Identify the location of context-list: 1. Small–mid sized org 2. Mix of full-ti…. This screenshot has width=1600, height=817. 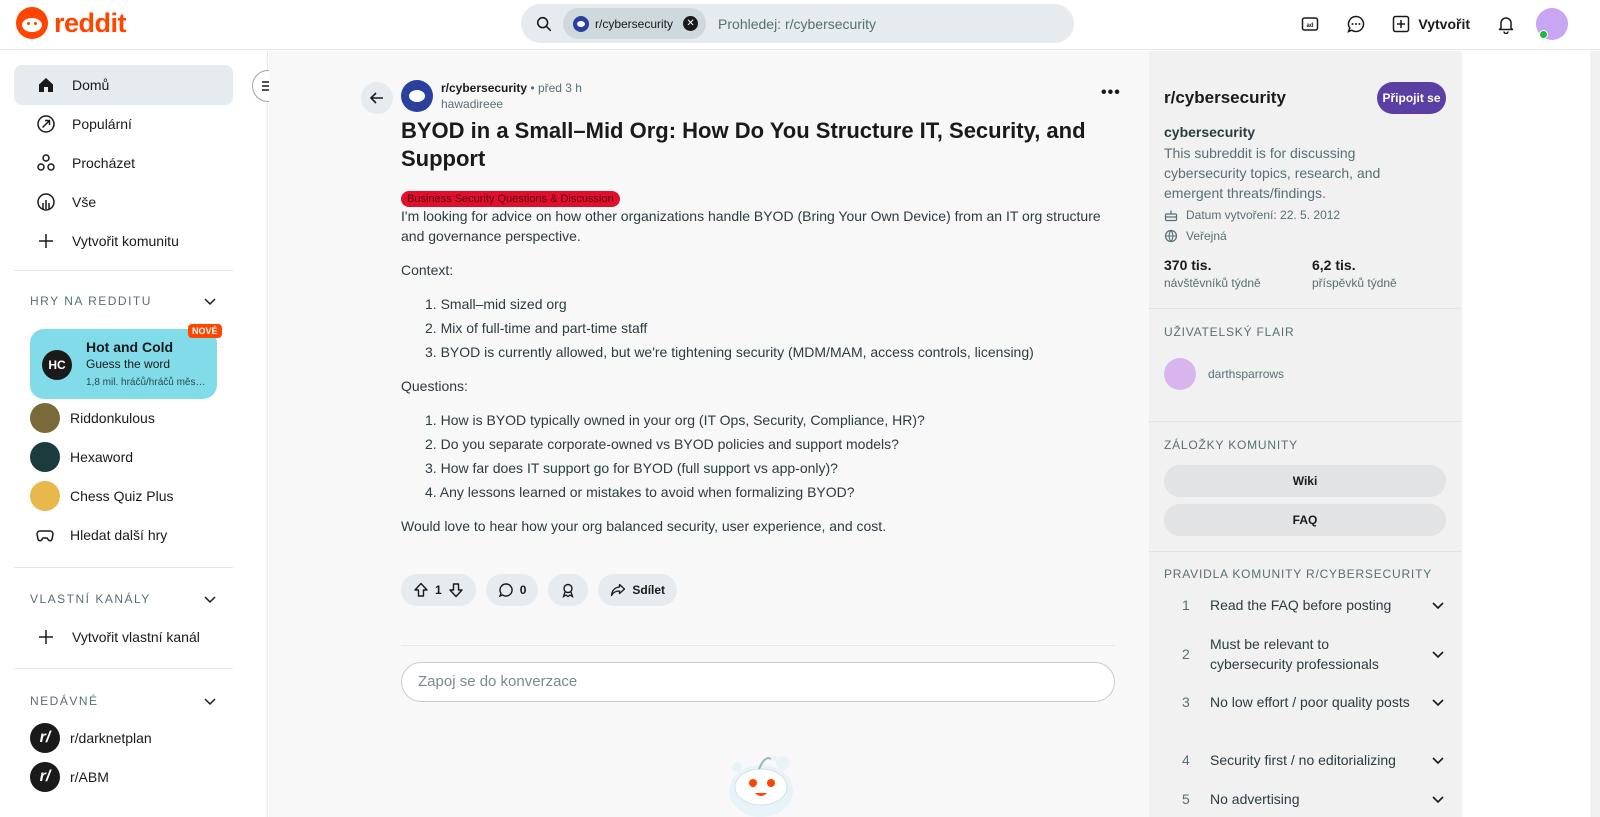
(775, 328).